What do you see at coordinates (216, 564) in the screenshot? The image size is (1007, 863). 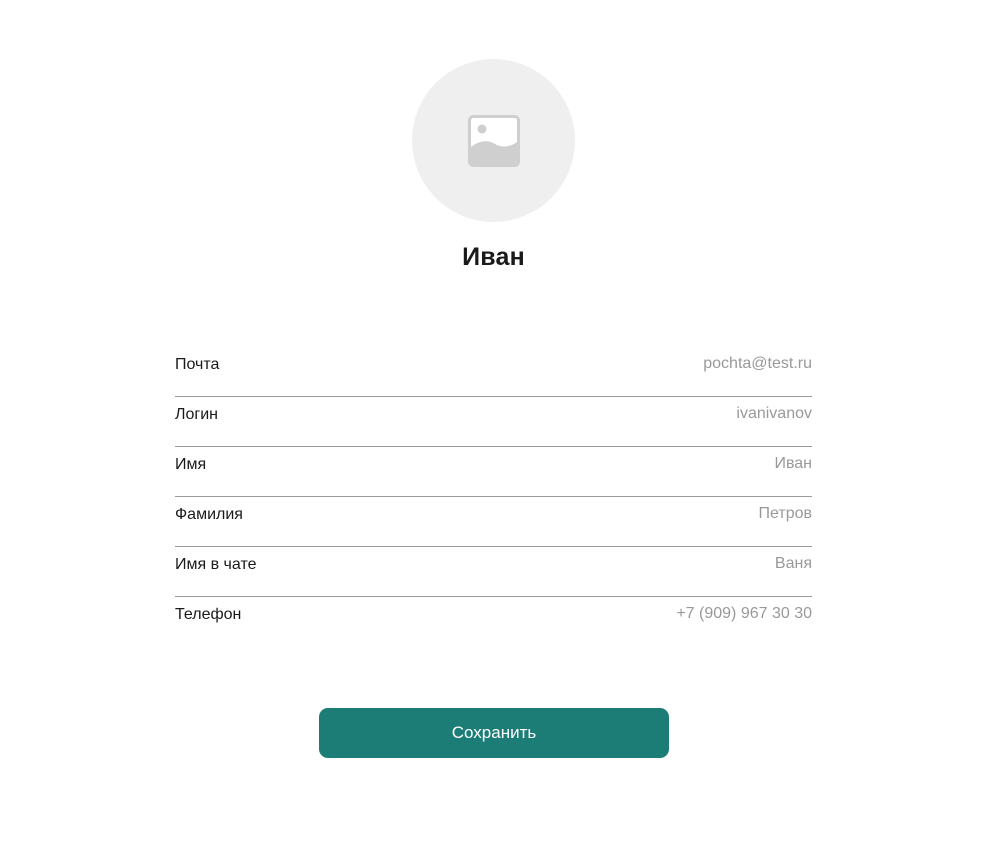 I see `field-label-display-name: Имя в чате` at bounding box center [216, 564].